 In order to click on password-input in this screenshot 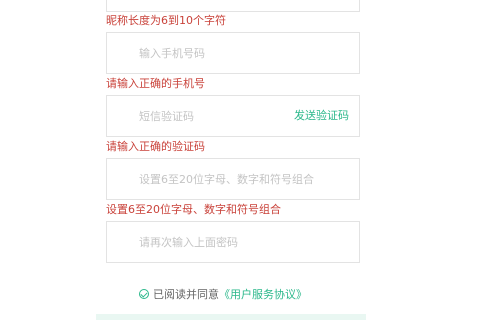, I will do `click(239, 179)`.